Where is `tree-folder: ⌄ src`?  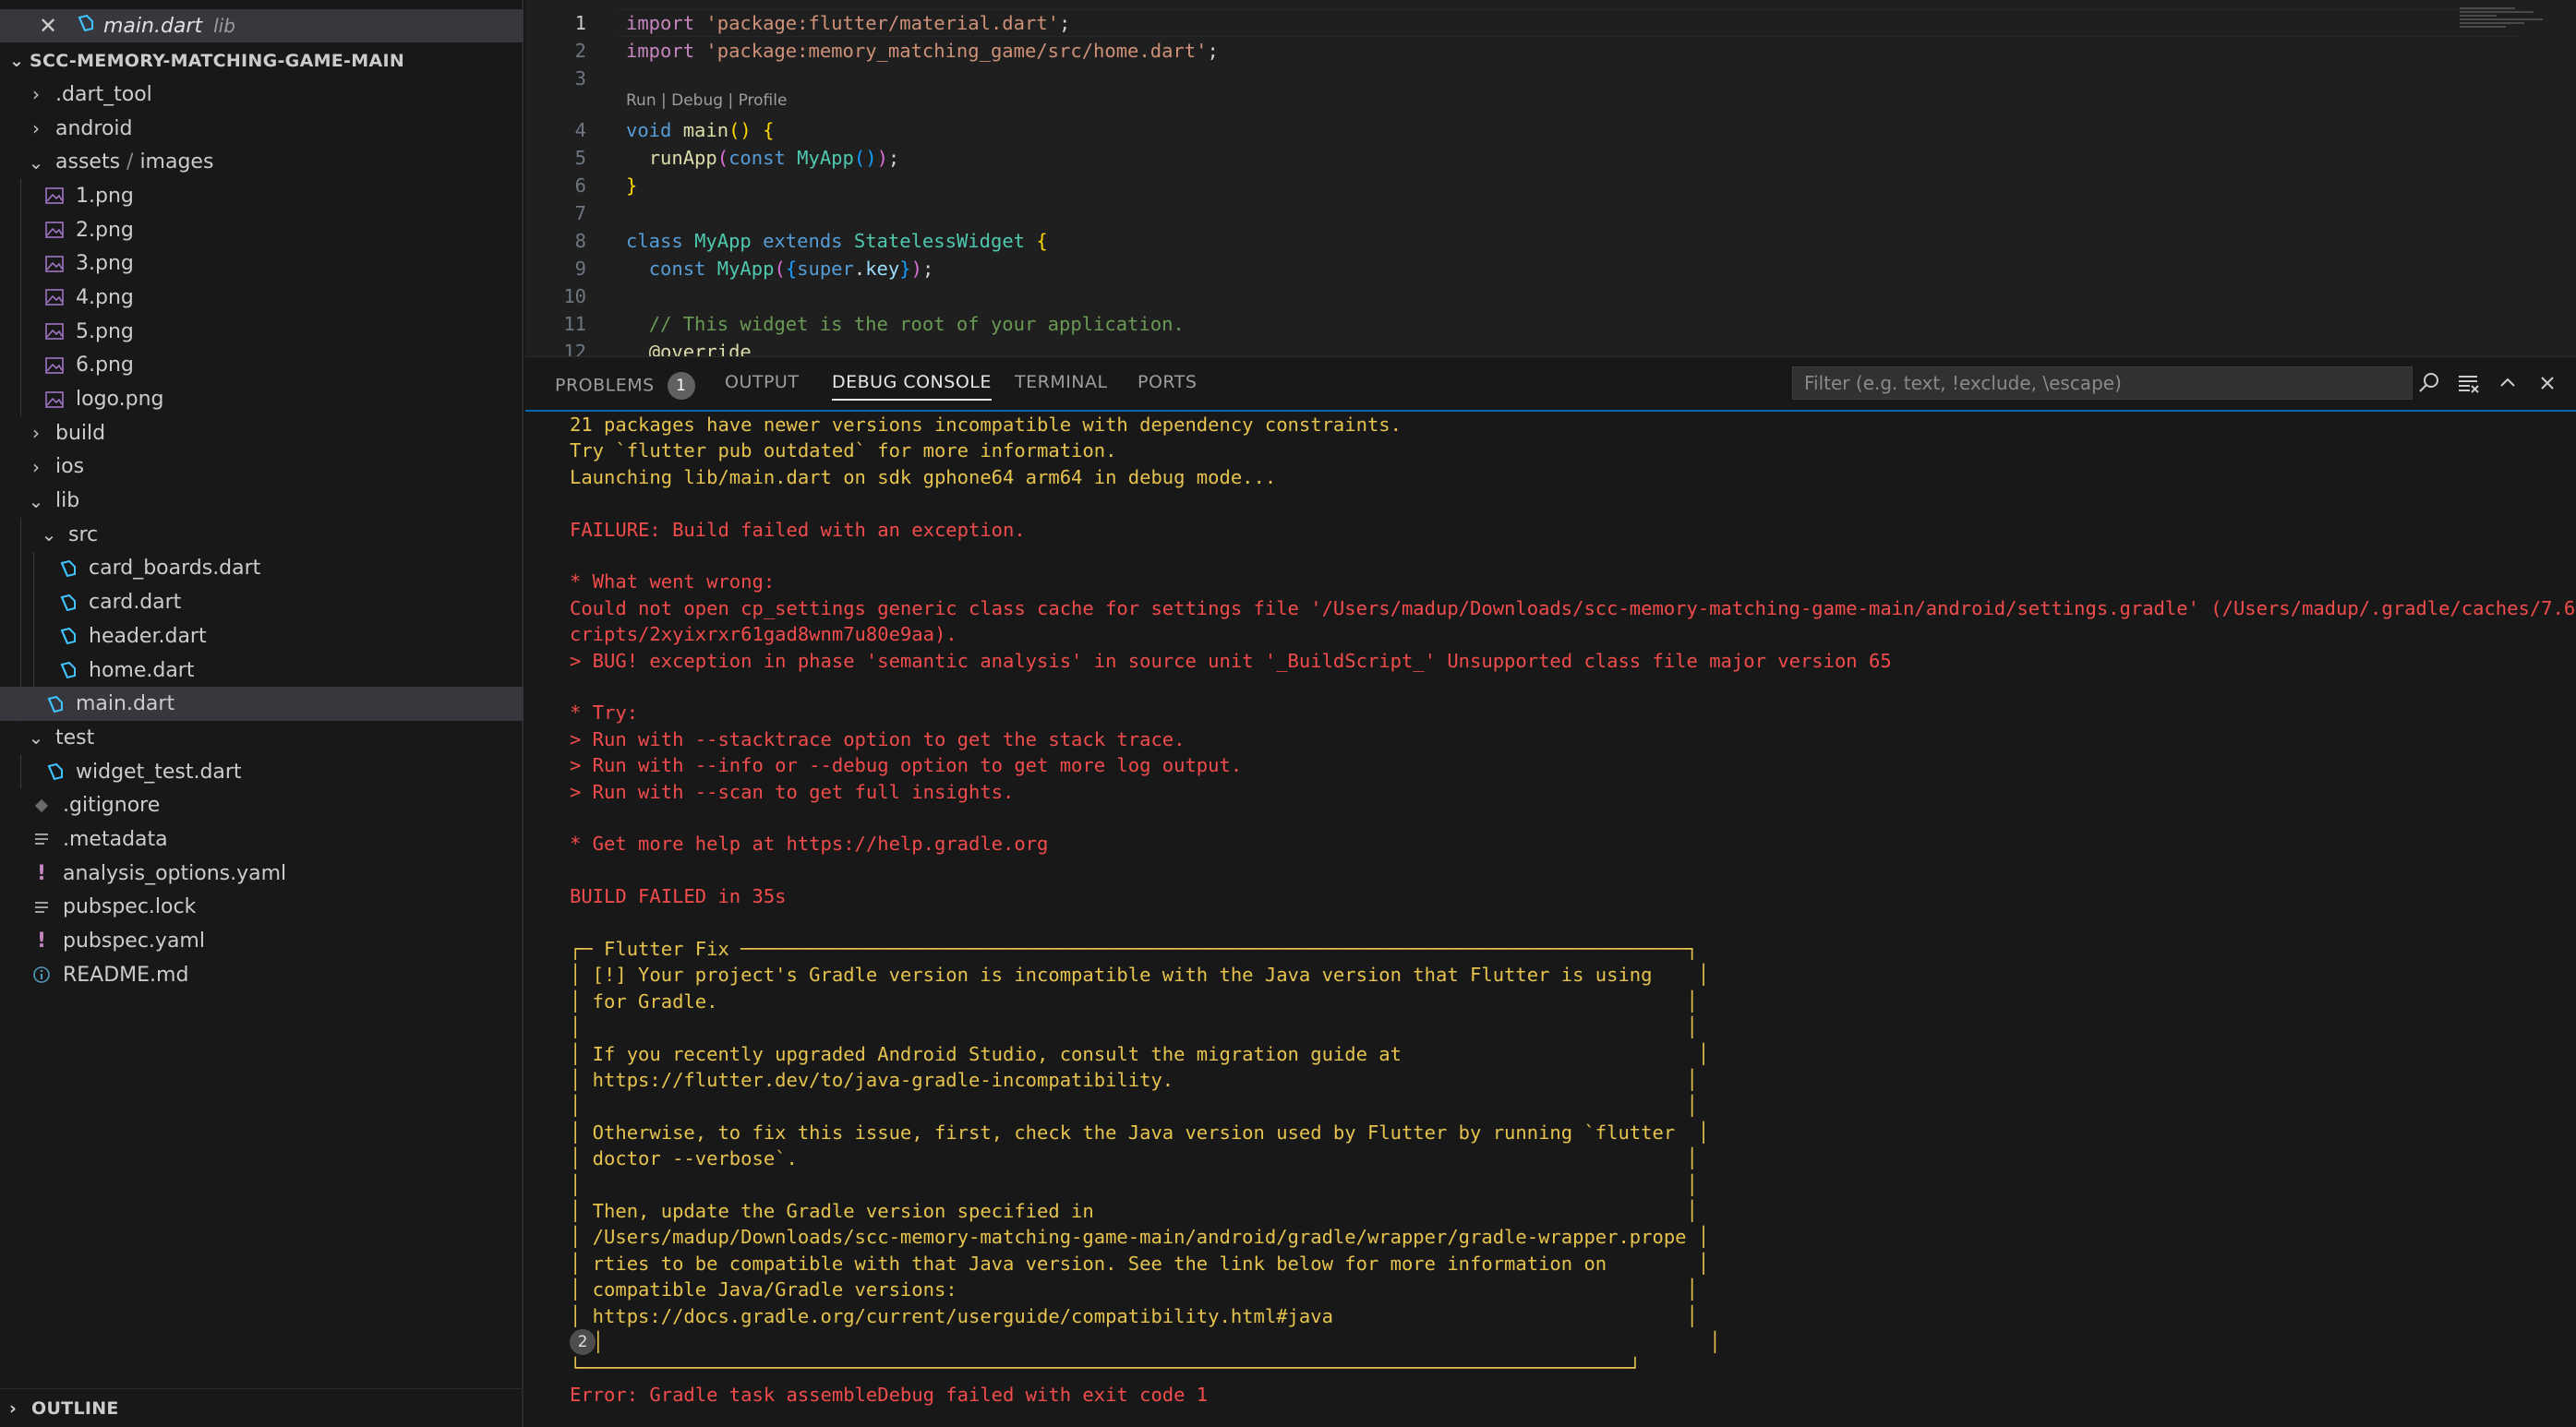 tree-folder: ⌄ src is located at coordinates (262, 534).